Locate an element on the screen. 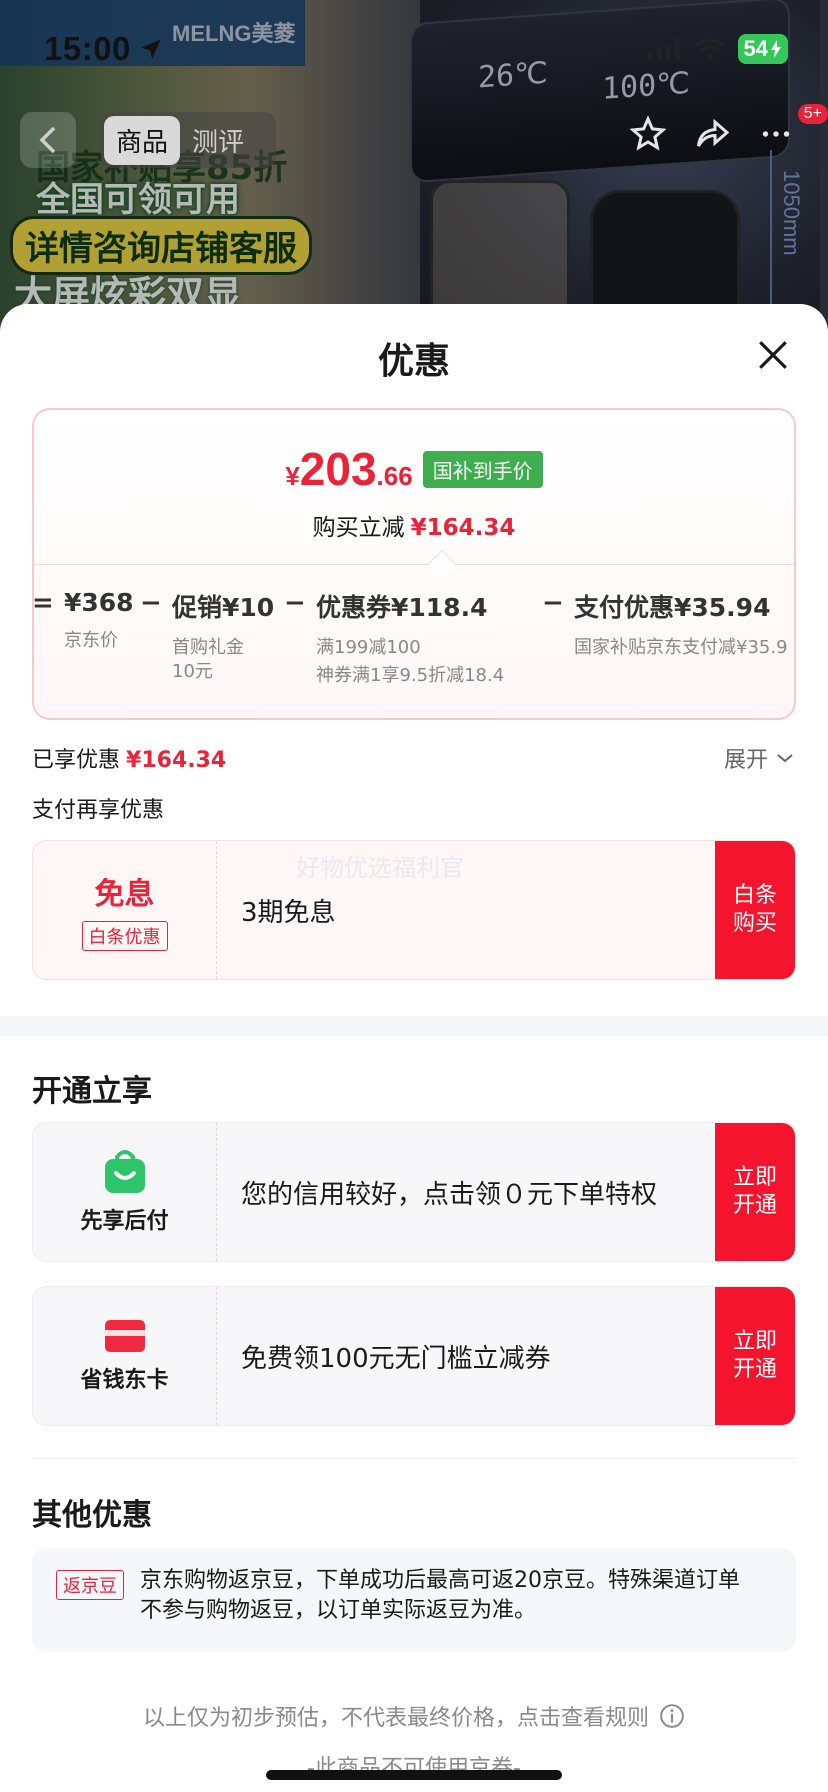 The image size is (828, 1792). signal-icon is located at coordinates (663, 49).